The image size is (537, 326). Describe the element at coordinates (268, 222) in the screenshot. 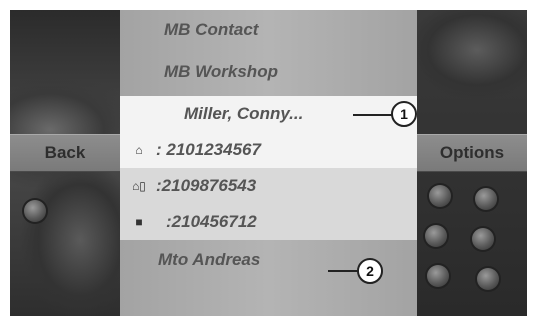

I see `phone-number-row: ■ :210456712` at that location.